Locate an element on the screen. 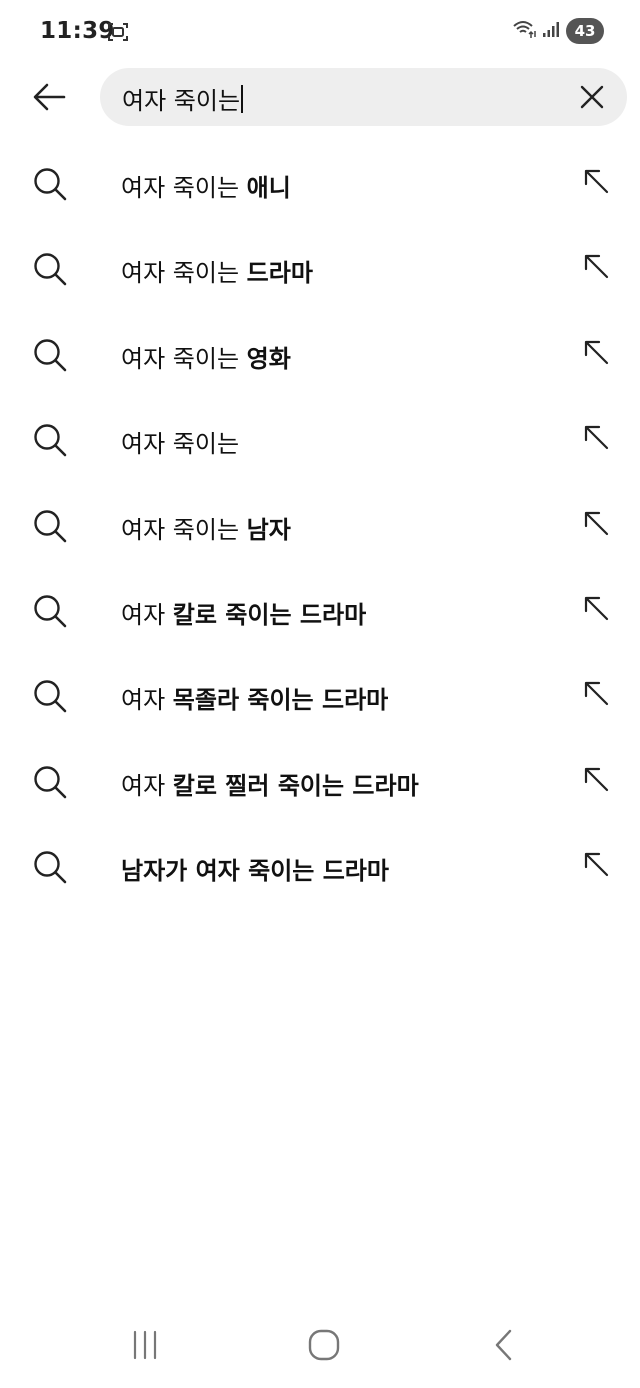 The height and width of the screenshot is (1388, 640). screenshot-icon is located at coordinates (118, 34).